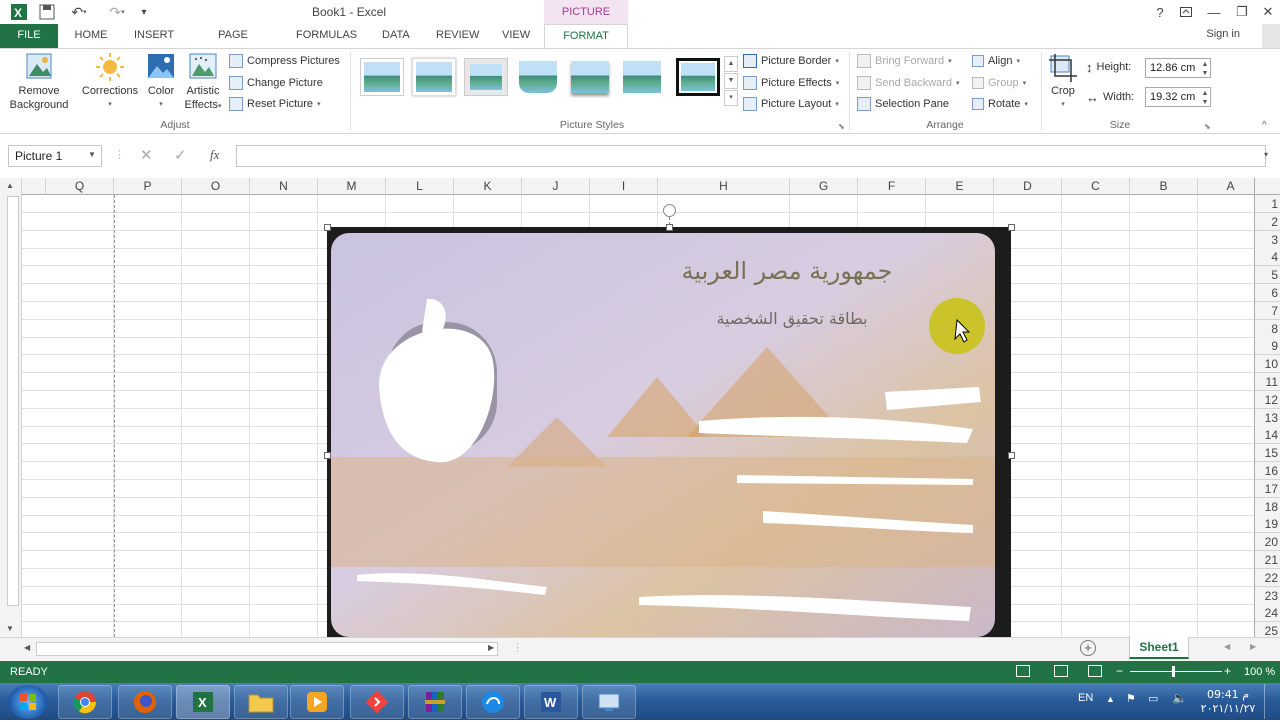 The width and height of the screenshot is (1280, 722). What do you see at coordinates (1267, 524) in the screenshot?
I see `row-header-19: 19` at bounding box center [1267, 524].